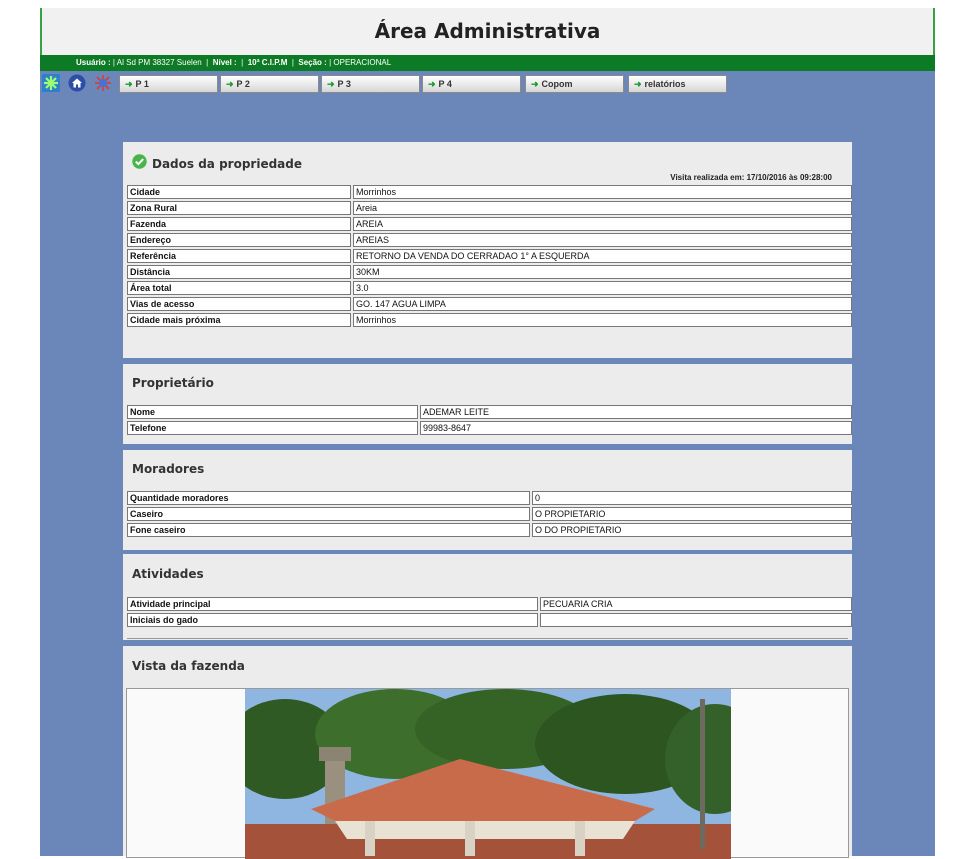 The height and width of the screenshot is (859, 959). I want to click on table-row: Caseiro O PROPIETARIO, so click(489, 514).